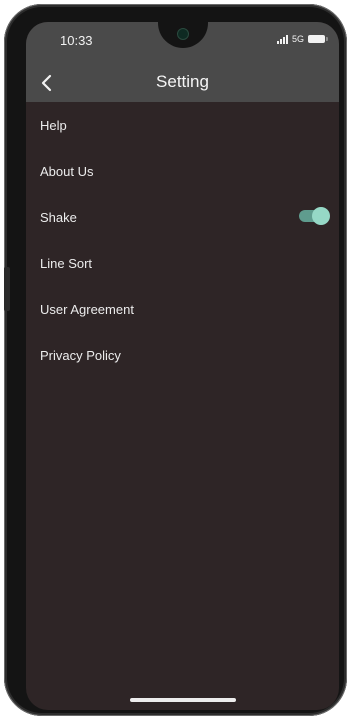 The width and height of the screenshot is (351, 720). I want to click on shake-toggle, so click(314, 216).